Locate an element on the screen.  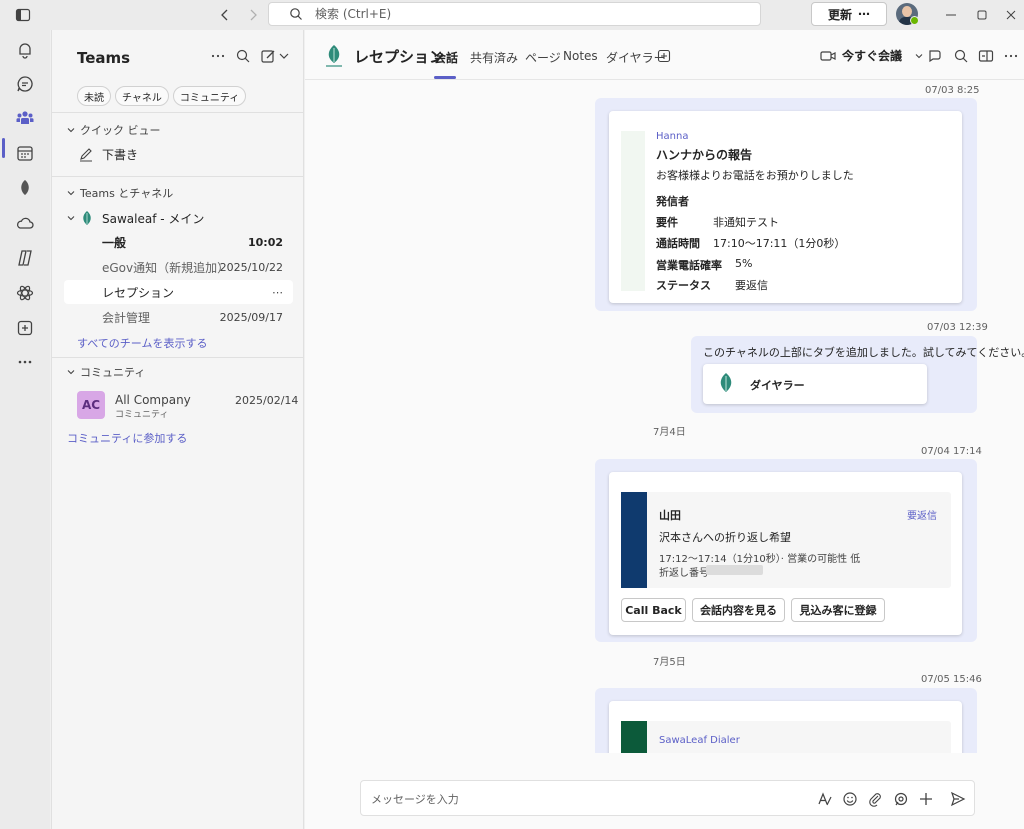
channel-header: レセプション 会話 共有済み ページ Notes ダイヤラー 今すぐ会議 is located at coordinates (664, 55).